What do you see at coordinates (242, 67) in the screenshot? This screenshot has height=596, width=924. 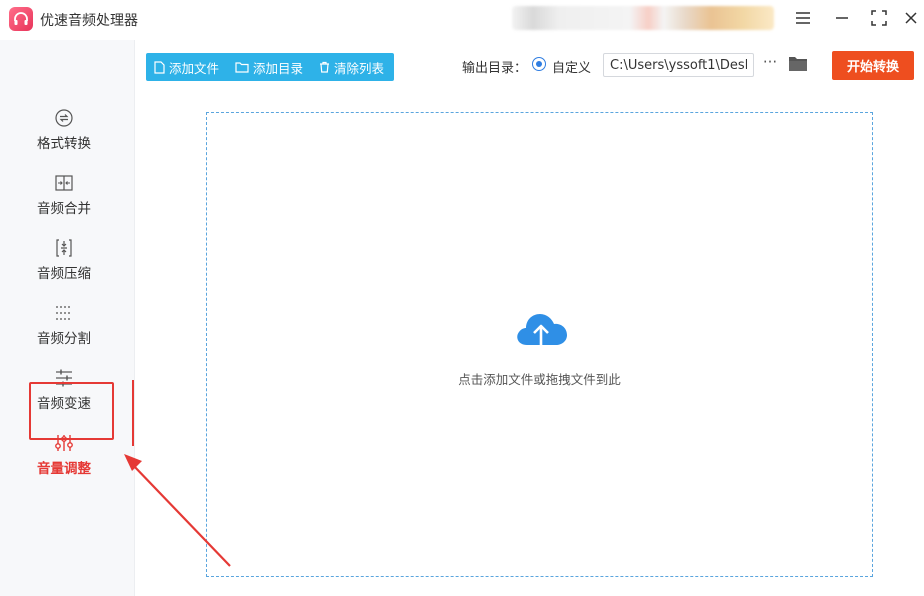 I see `folder-icon` at bounding box center [242, 67].